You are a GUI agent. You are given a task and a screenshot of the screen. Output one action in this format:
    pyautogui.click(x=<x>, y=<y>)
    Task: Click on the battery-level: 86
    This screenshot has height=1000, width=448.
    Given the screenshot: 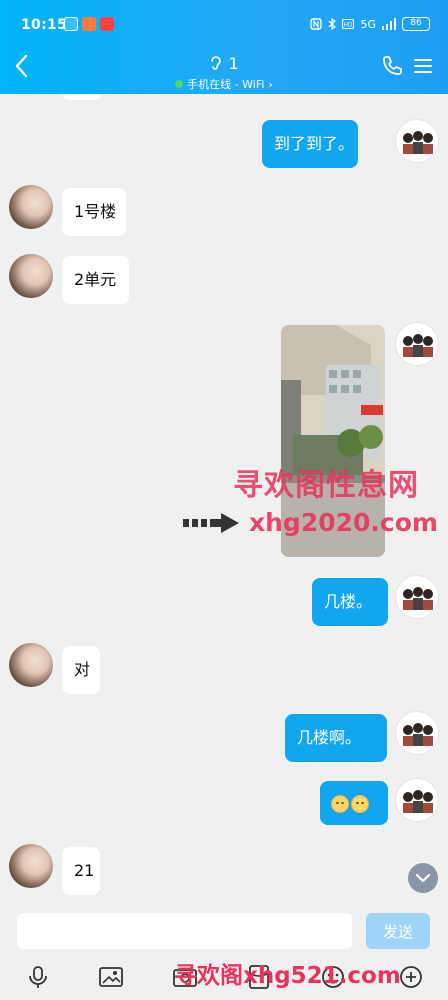 What is the action you would take?
    pyautogui.click(x=416, y=24)
    